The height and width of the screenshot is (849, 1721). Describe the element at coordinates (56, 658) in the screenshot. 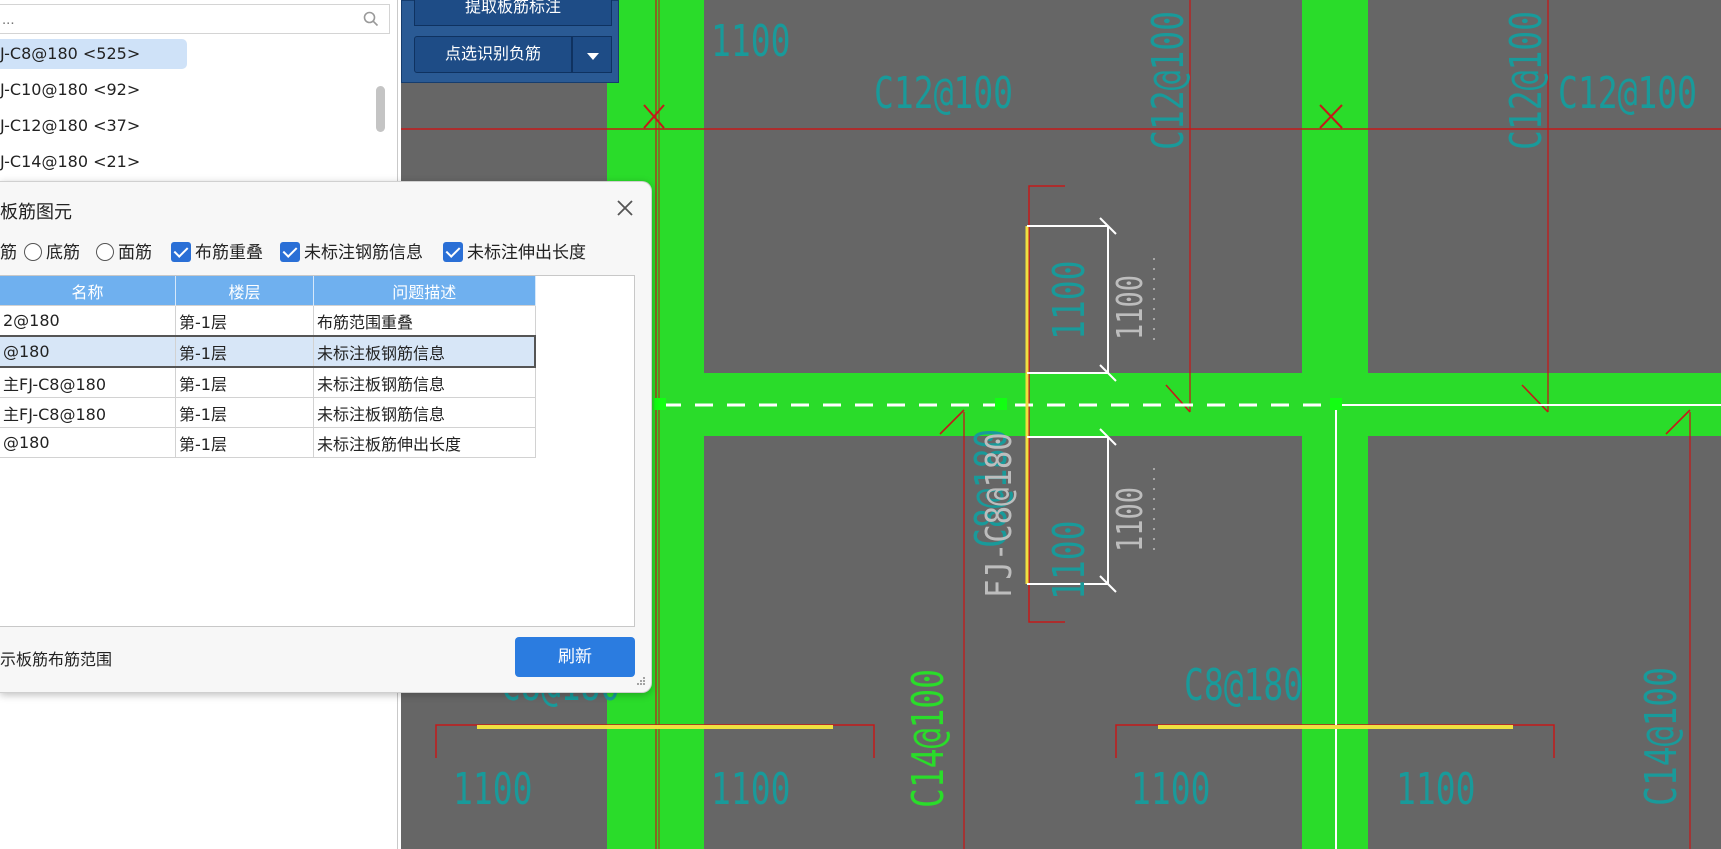

I see `show-range-label: 示板筋布筋范围` at that location.